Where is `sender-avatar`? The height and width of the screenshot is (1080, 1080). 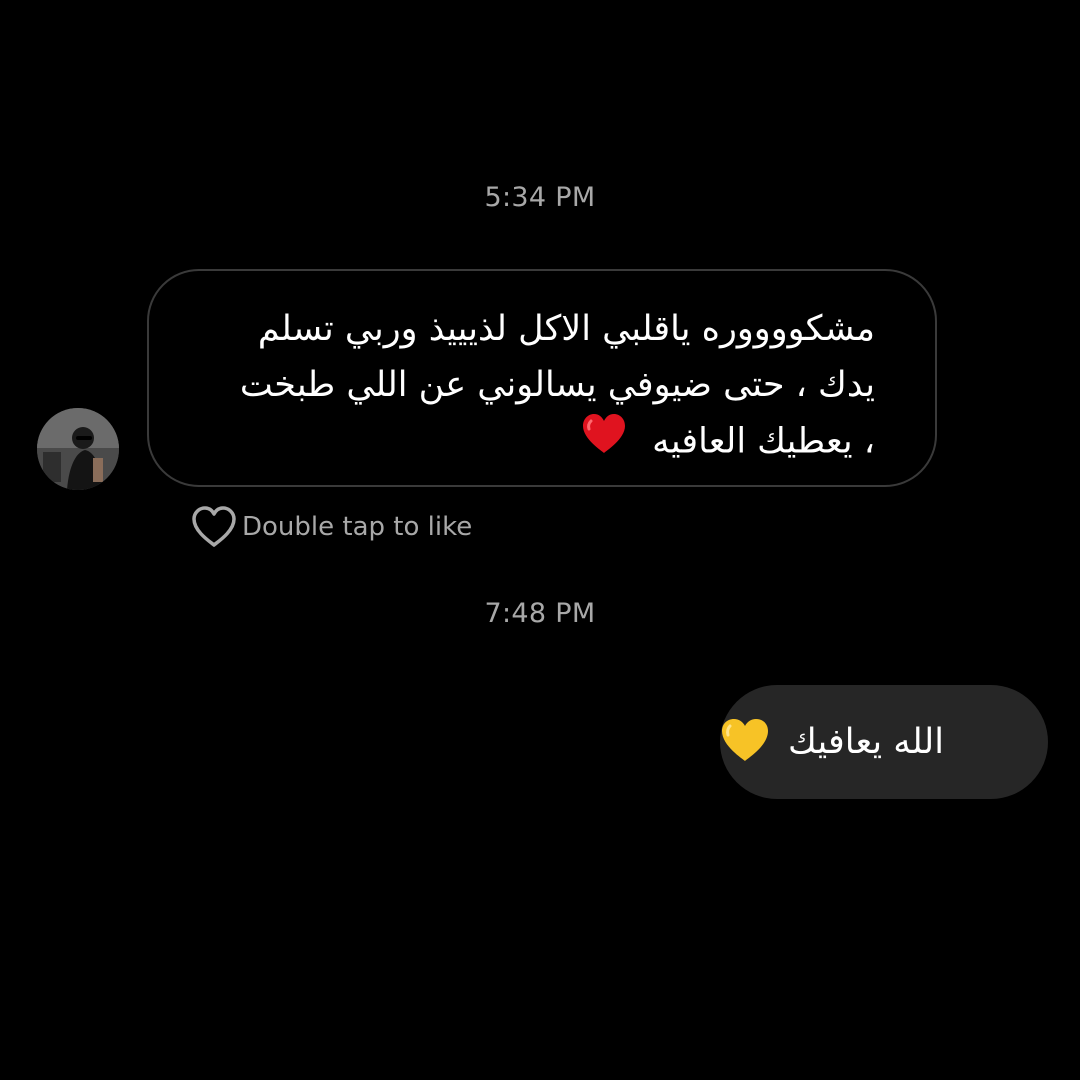
sender-avatar is located at coordinates (78, 449).